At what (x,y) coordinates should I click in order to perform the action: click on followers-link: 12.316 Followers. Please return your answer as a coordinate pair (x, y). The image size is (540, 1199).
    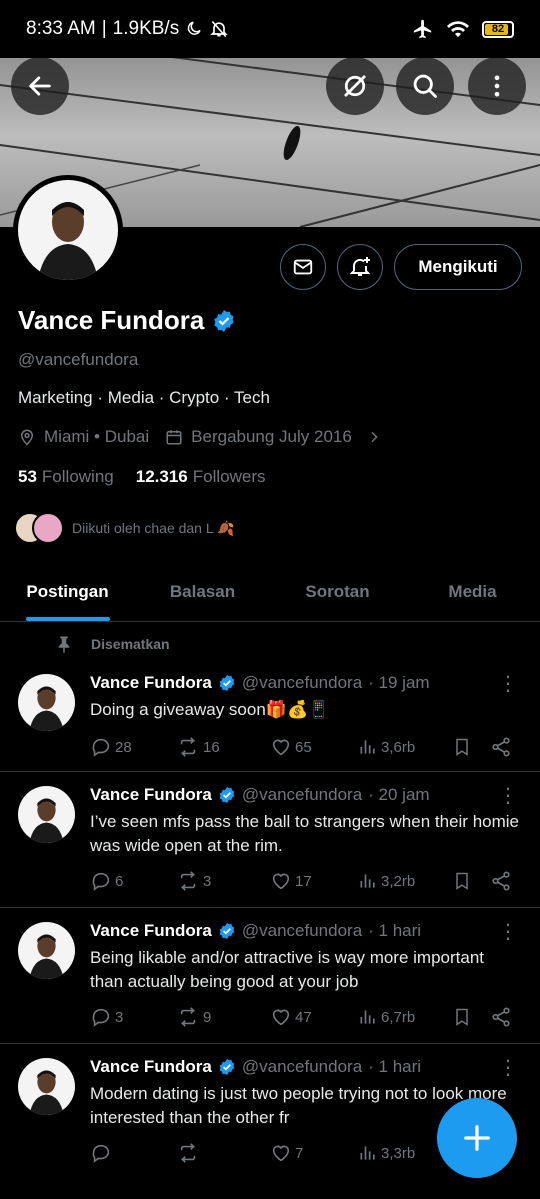
    Looking at the image, I should click on (201, 477).